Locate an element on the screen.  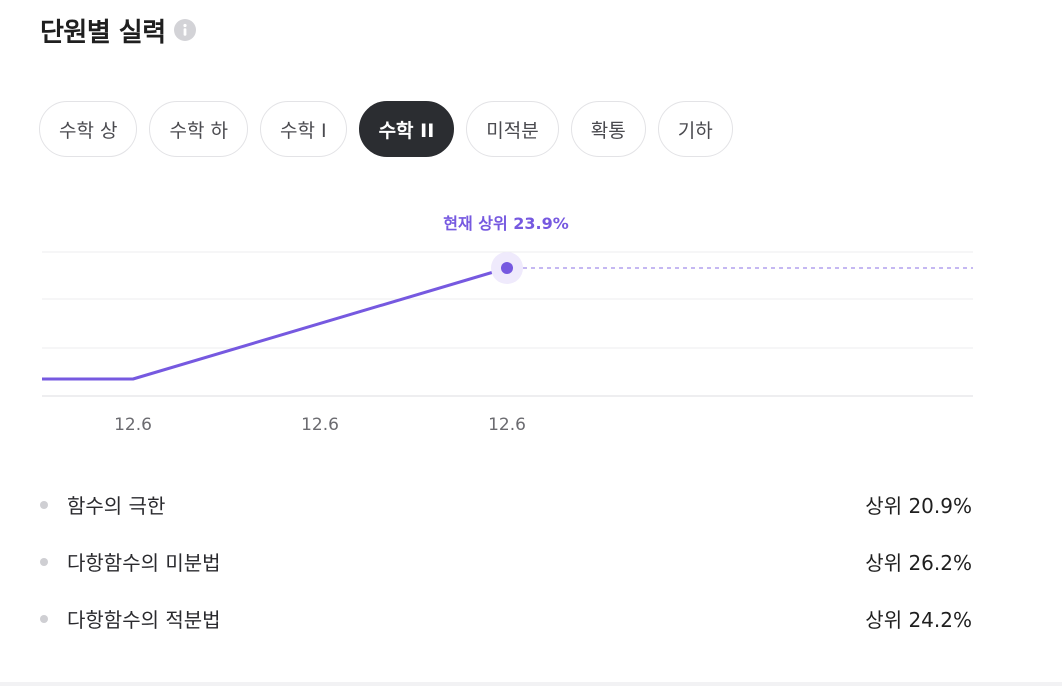
info-icon is located at coordinates (184, 30).